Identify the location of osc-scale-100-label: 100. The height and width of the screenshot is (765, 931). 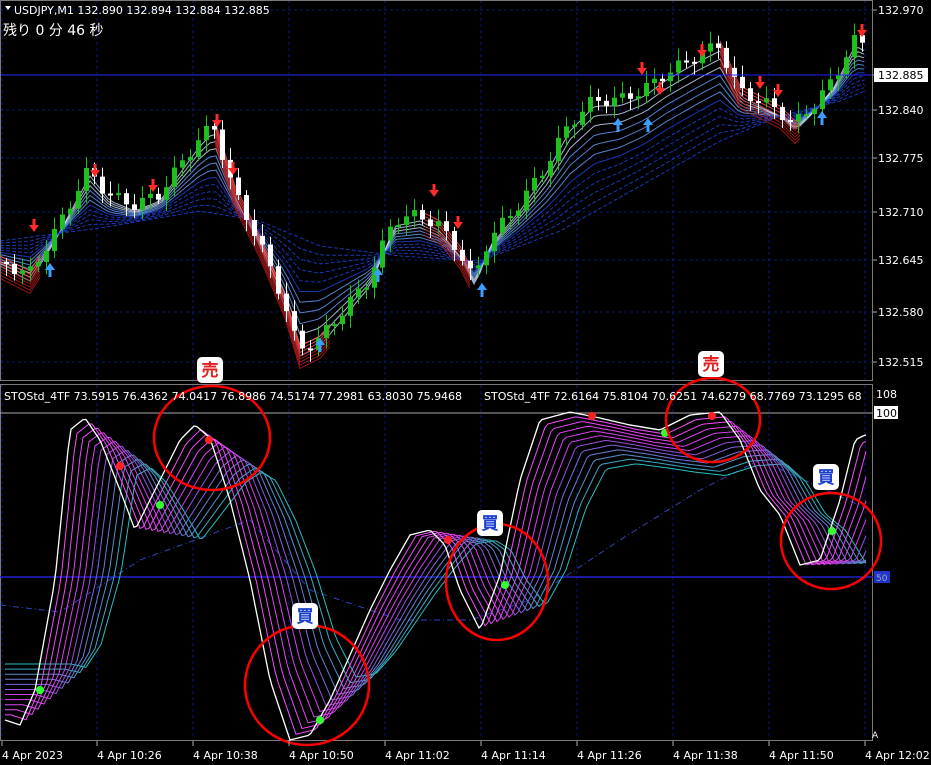
(886, 413).